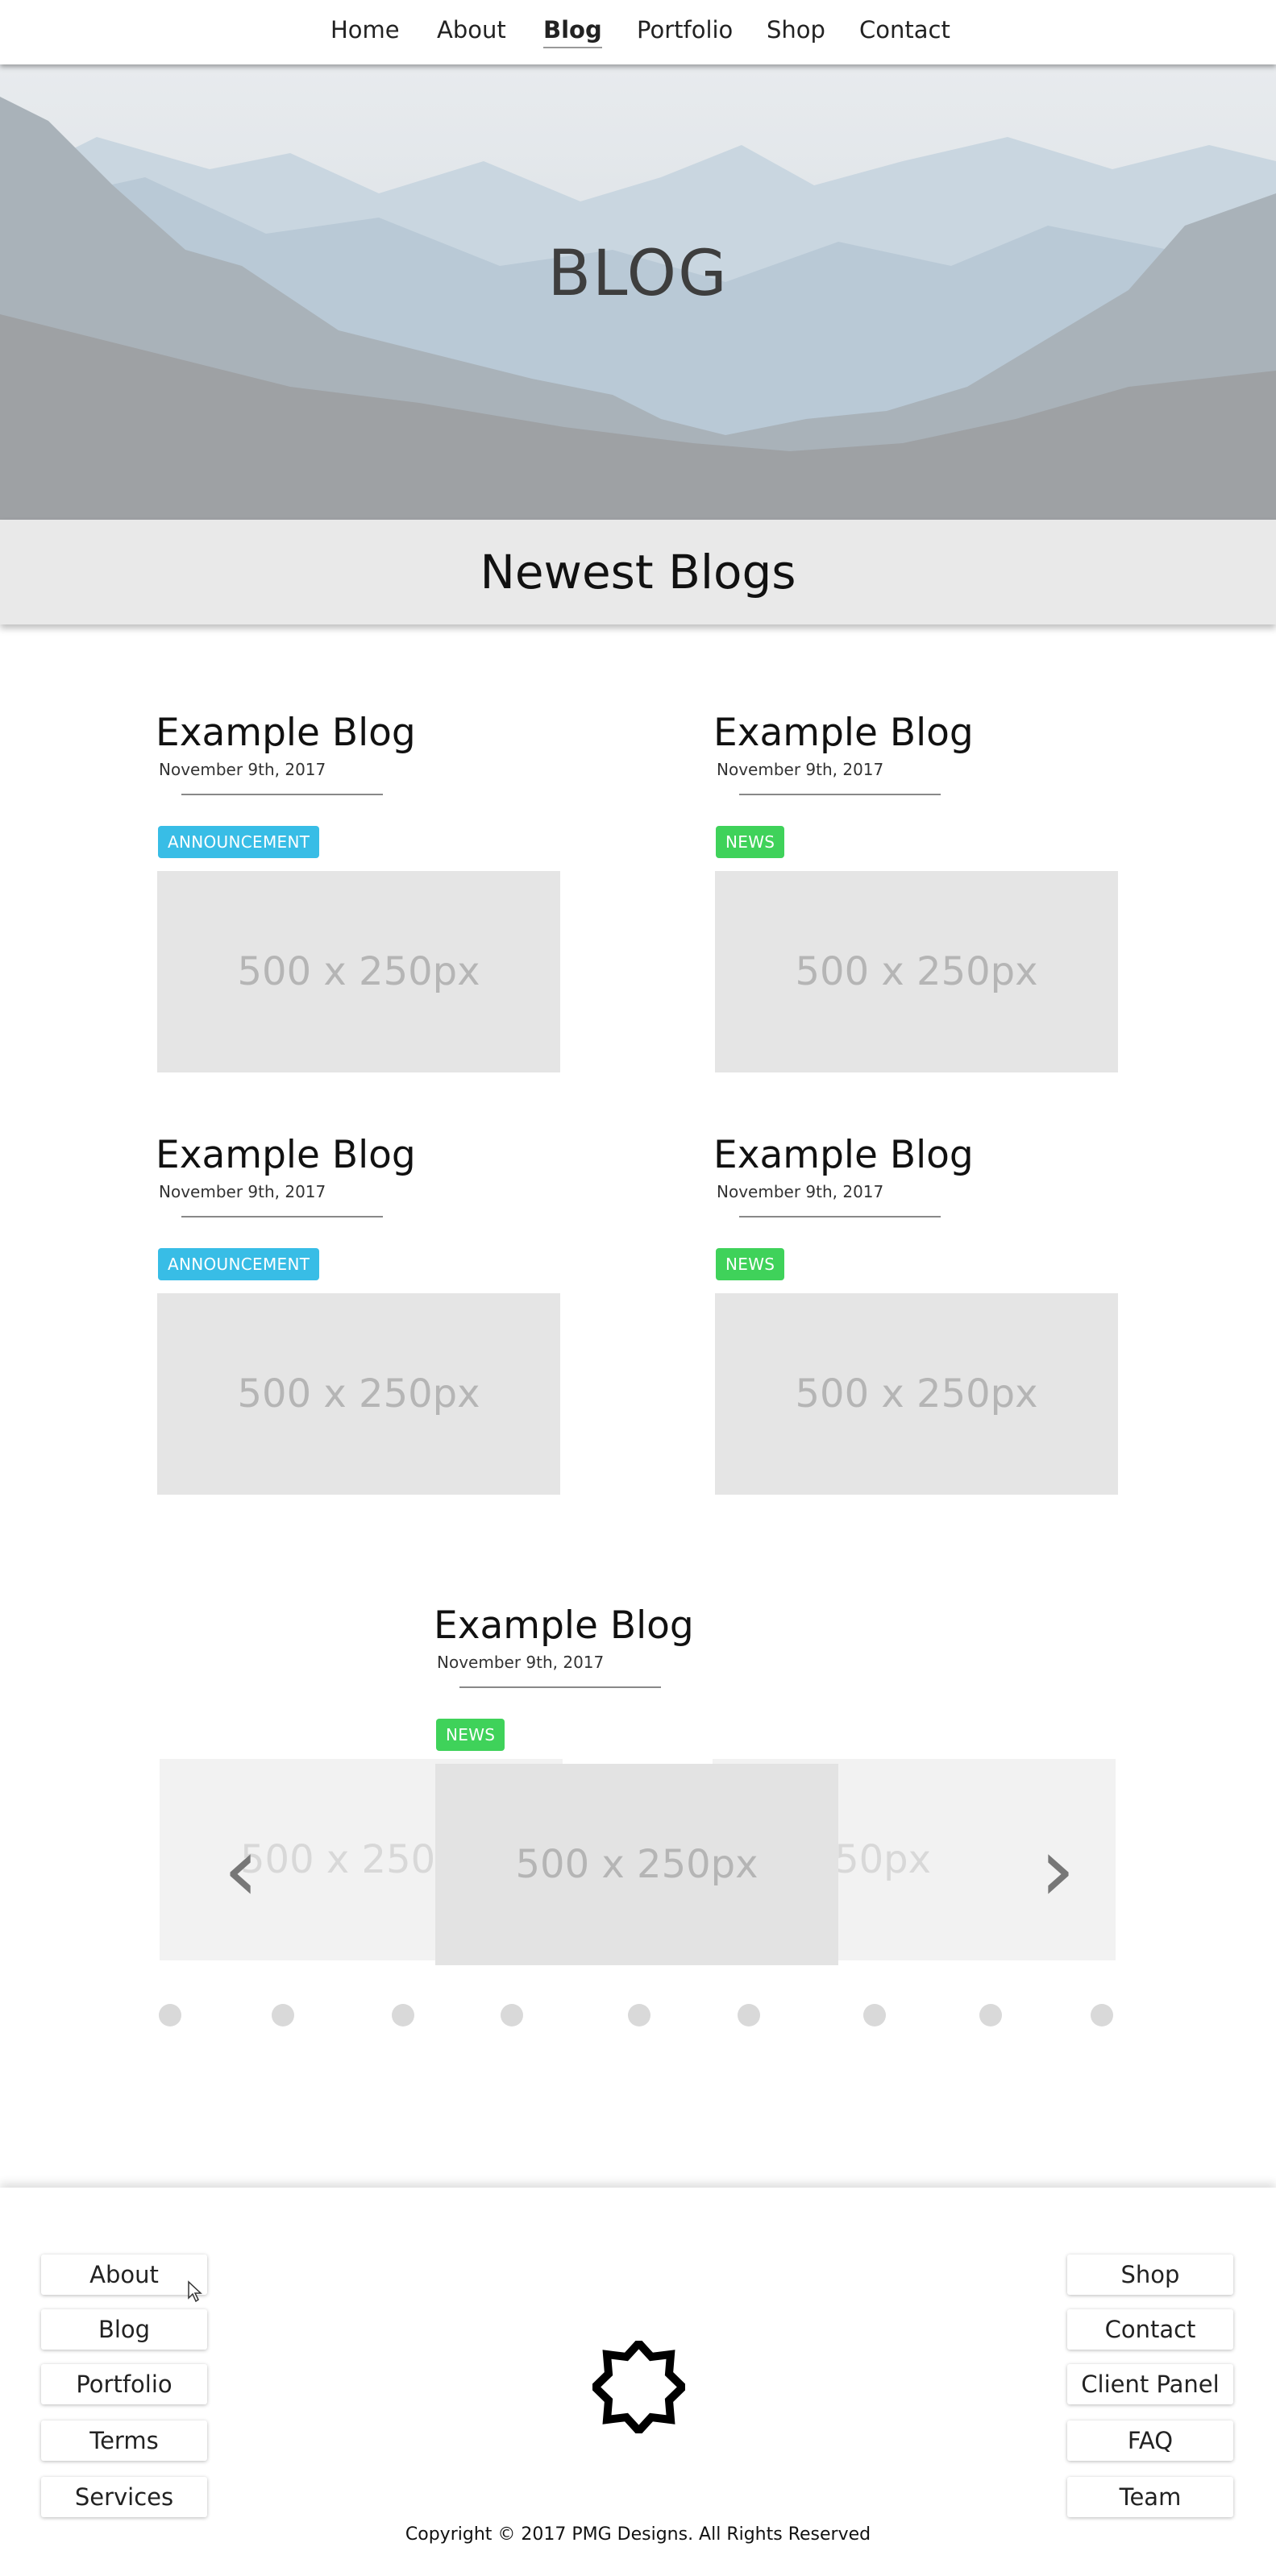 The height and width of the screenshot is (2576, 1276). I want to click on nav-portfolio: Portfolio, so click(685, 30).